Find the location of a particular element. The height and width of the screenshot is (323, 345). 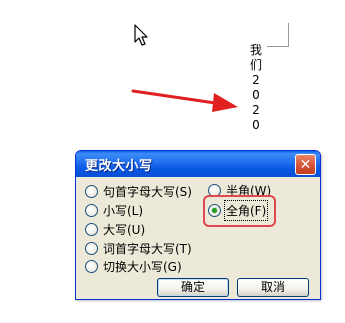

vertical-document-text: 我 们 2 0 2 0 is located at coordinates (256, 88).